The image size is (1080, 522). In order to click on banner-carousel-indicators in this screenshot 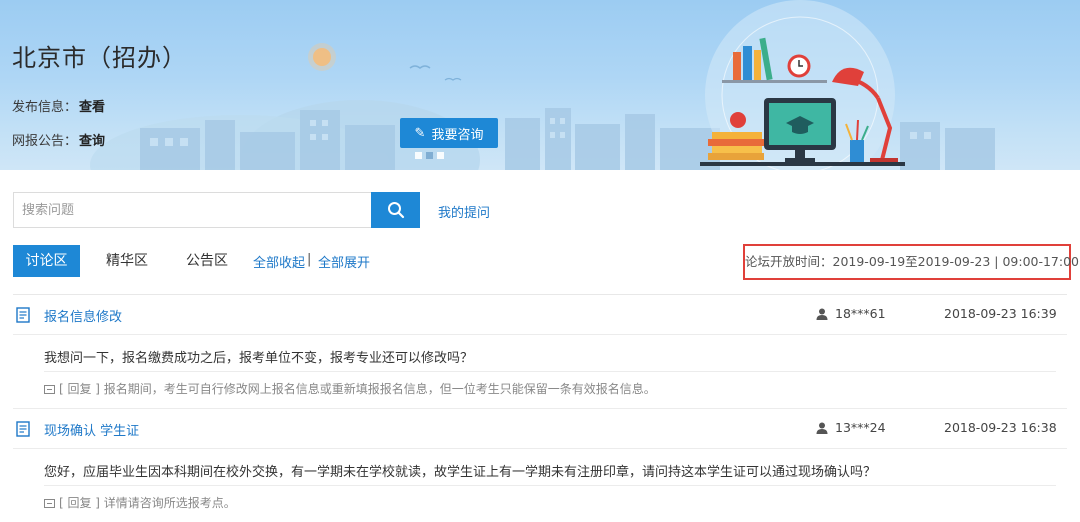, I will do `click(429, 155)`.